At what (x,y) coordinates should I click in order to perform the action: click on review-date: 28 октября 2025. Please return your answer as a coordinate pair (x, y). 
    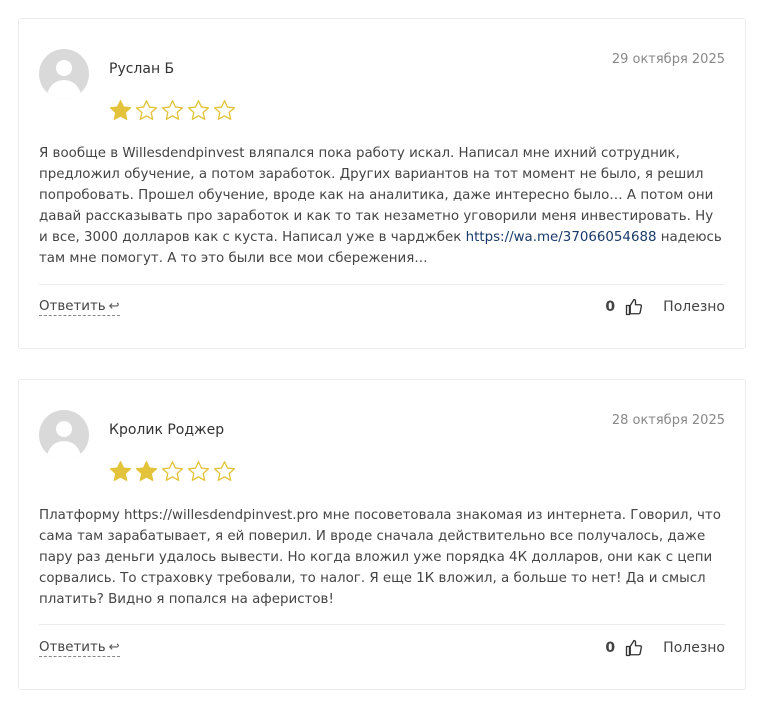
    Looking at the image, I should click on (668, 420).